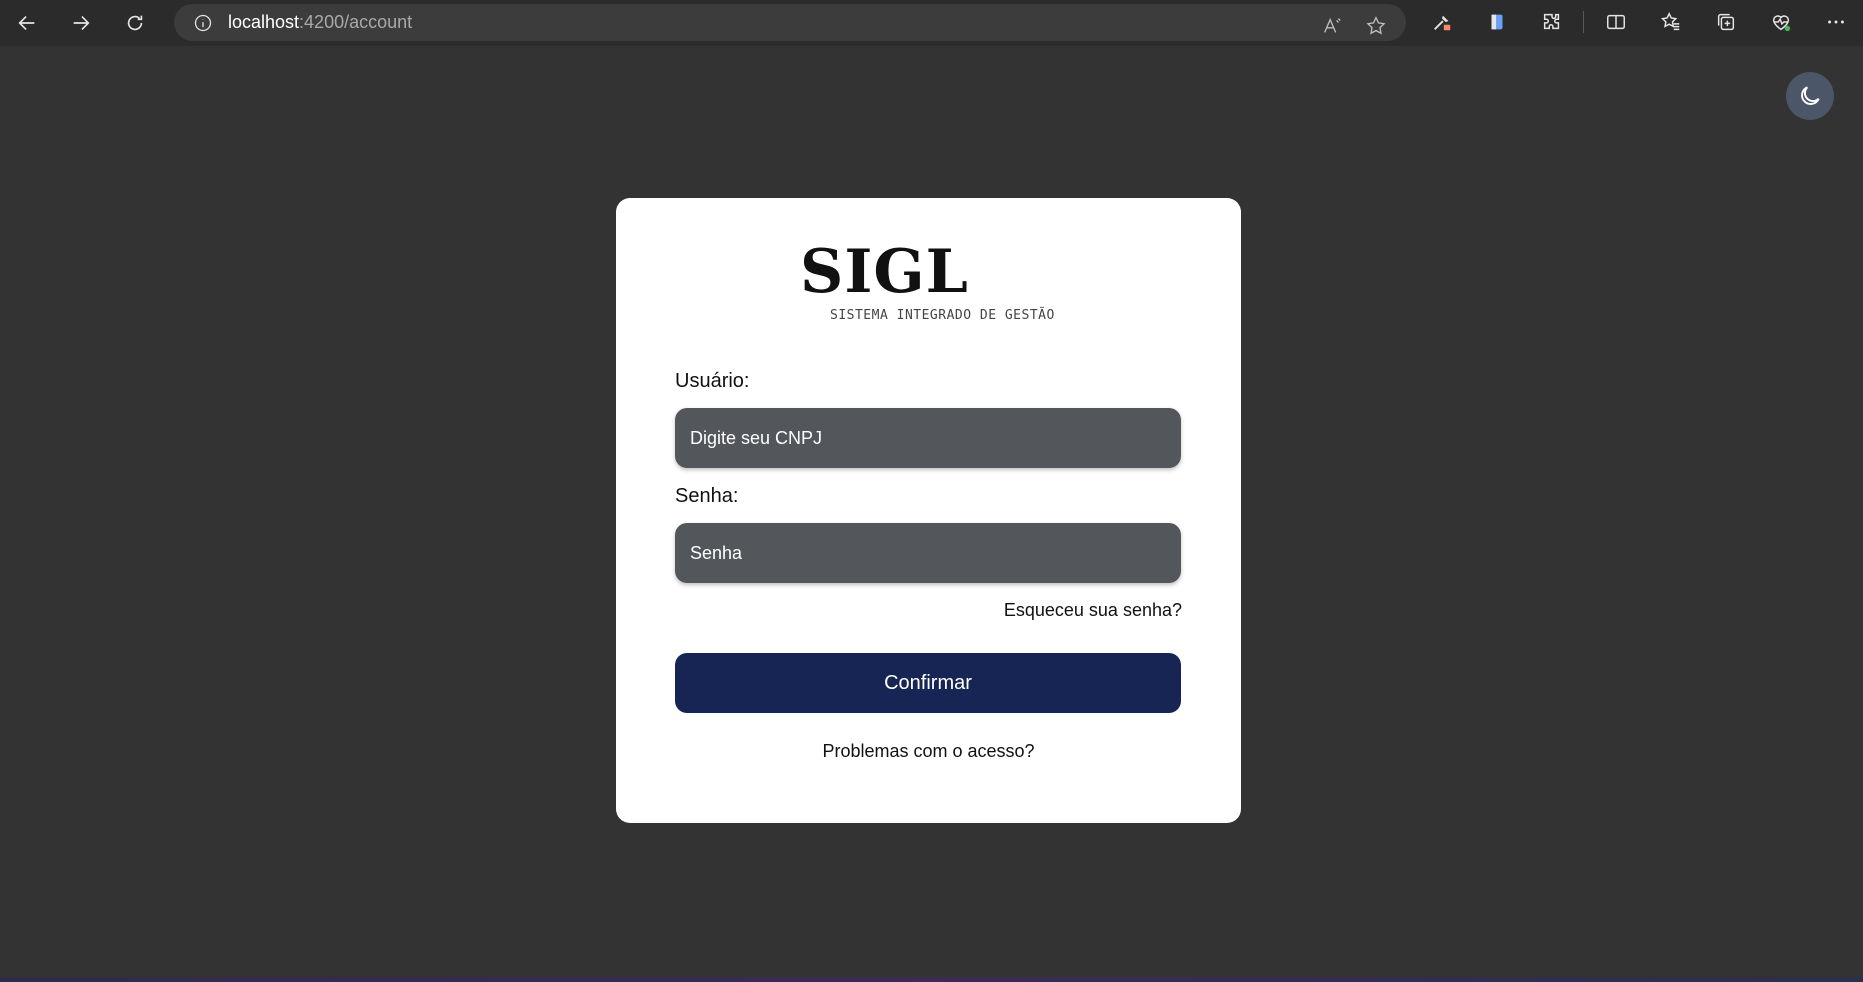 The image size is (1863, 982). What do you see at coordinates (1780, 22) in the screenshot?
I see `browser-essentials-icon` at bounding box center [1780, 22].